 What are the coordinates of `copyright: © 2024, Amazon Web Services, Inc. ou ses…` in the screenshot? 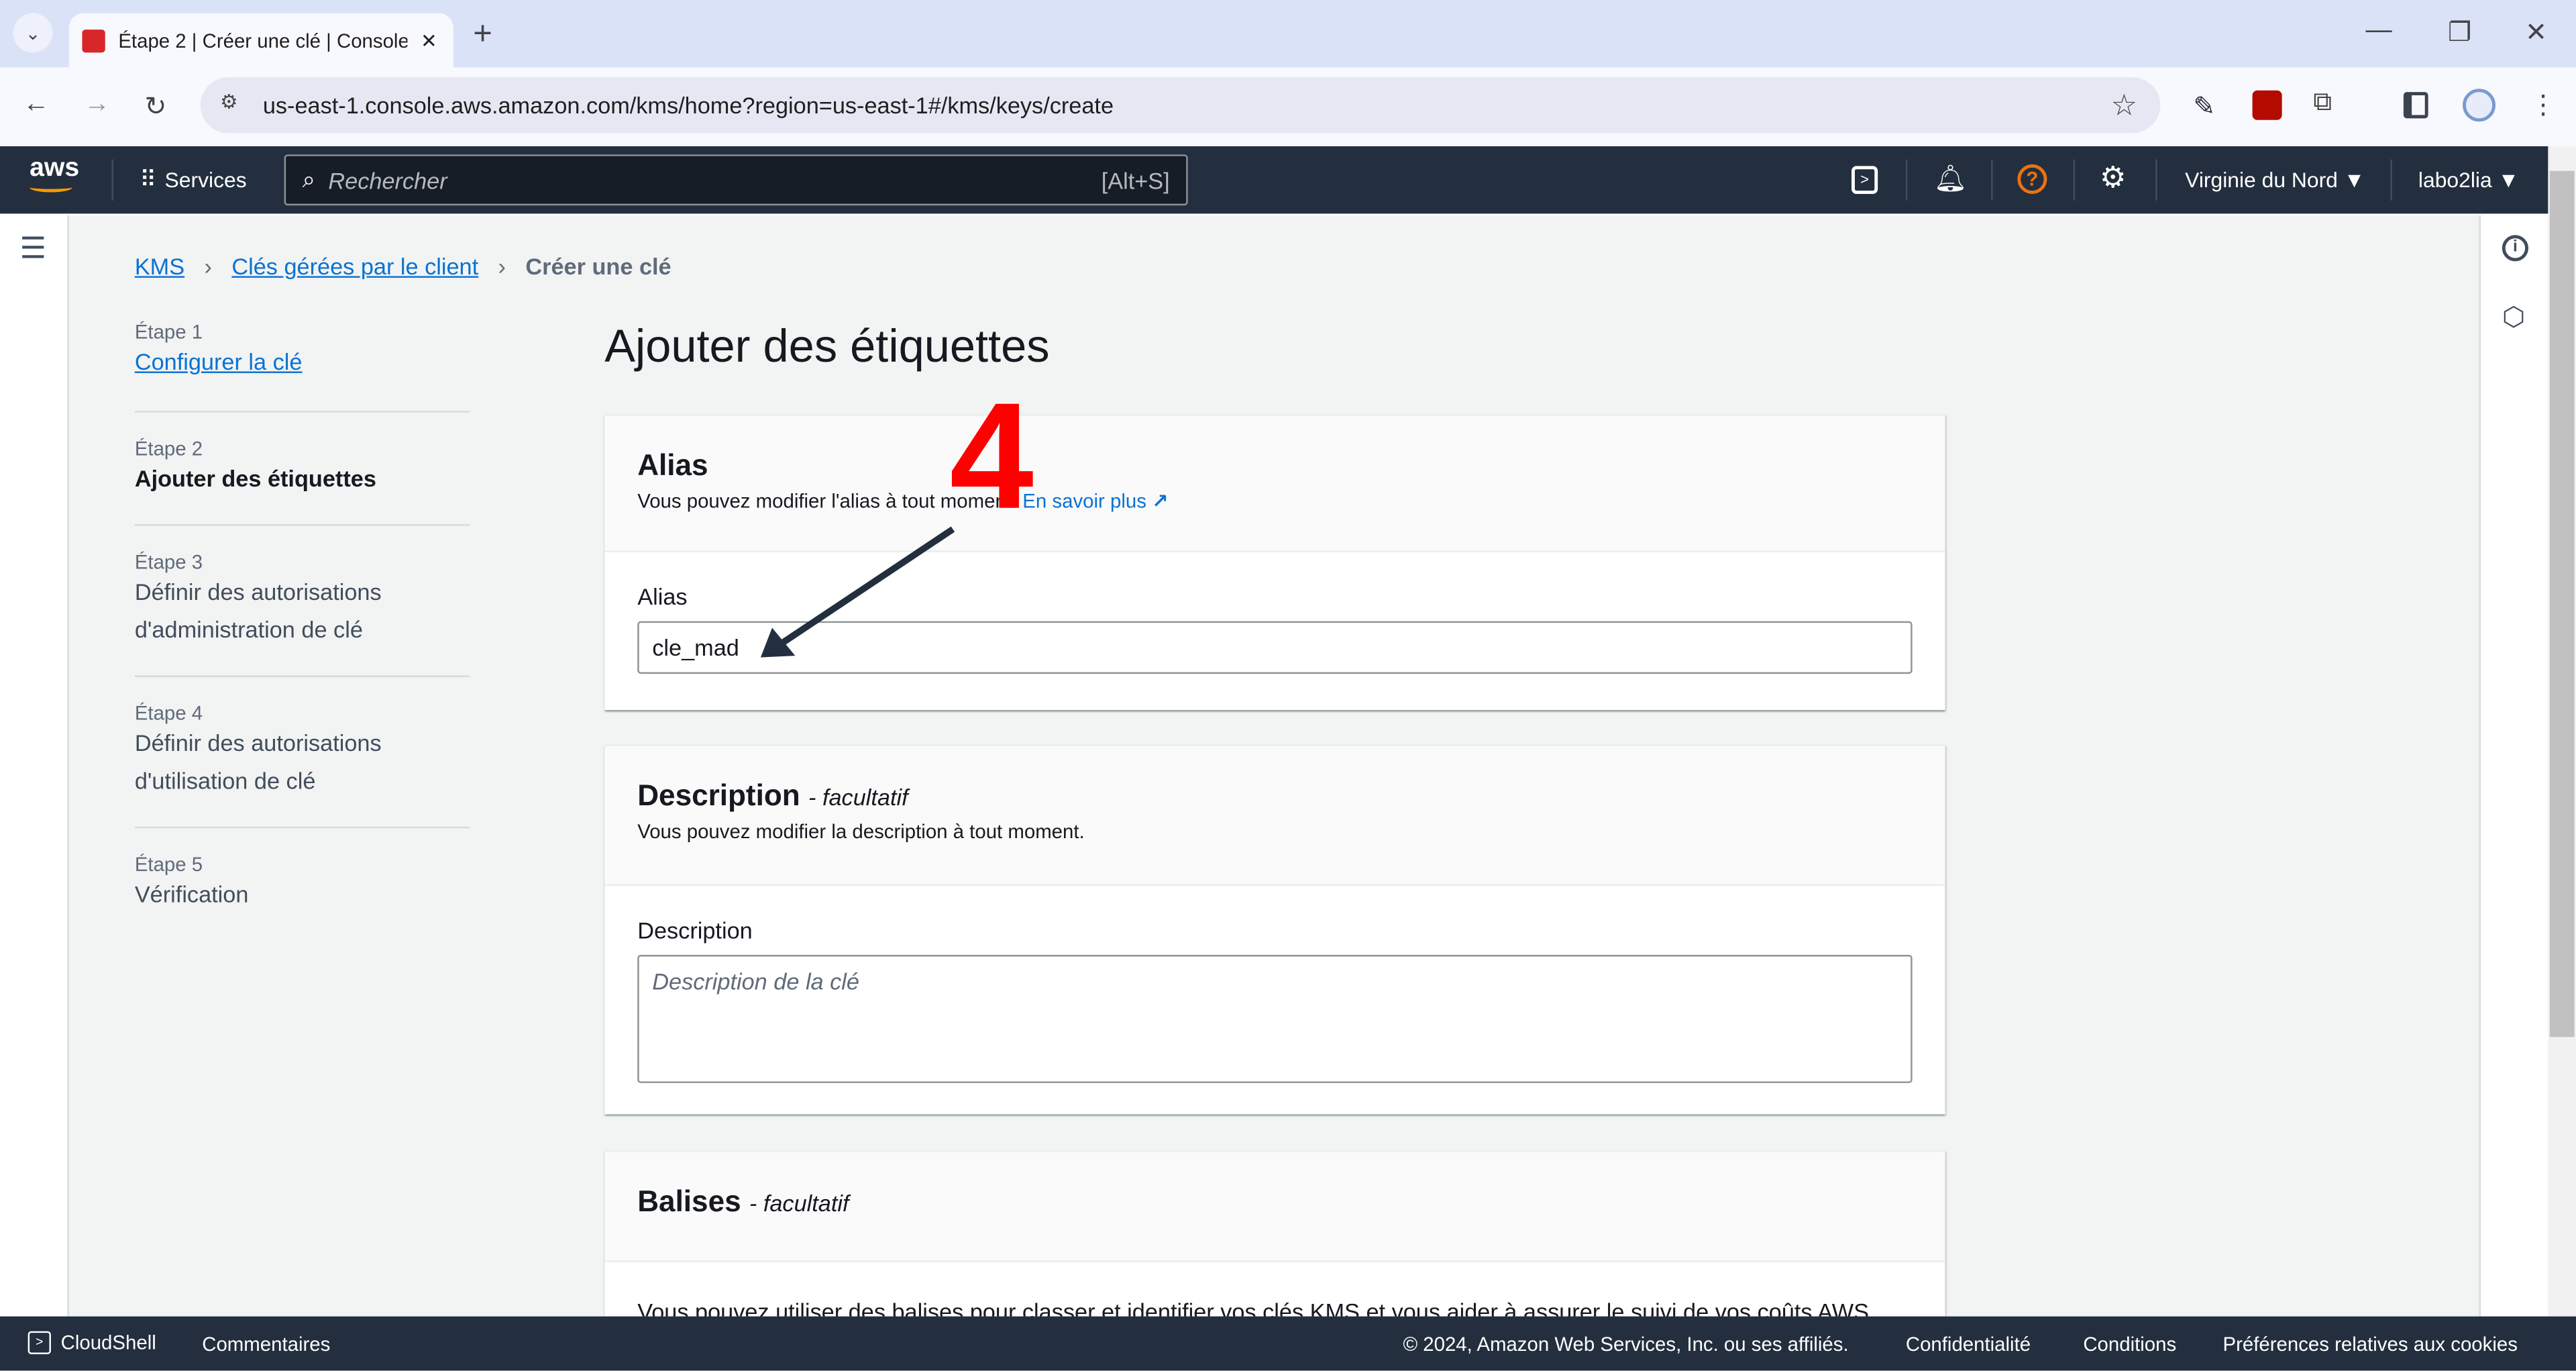 It's located at (1626, 1344).